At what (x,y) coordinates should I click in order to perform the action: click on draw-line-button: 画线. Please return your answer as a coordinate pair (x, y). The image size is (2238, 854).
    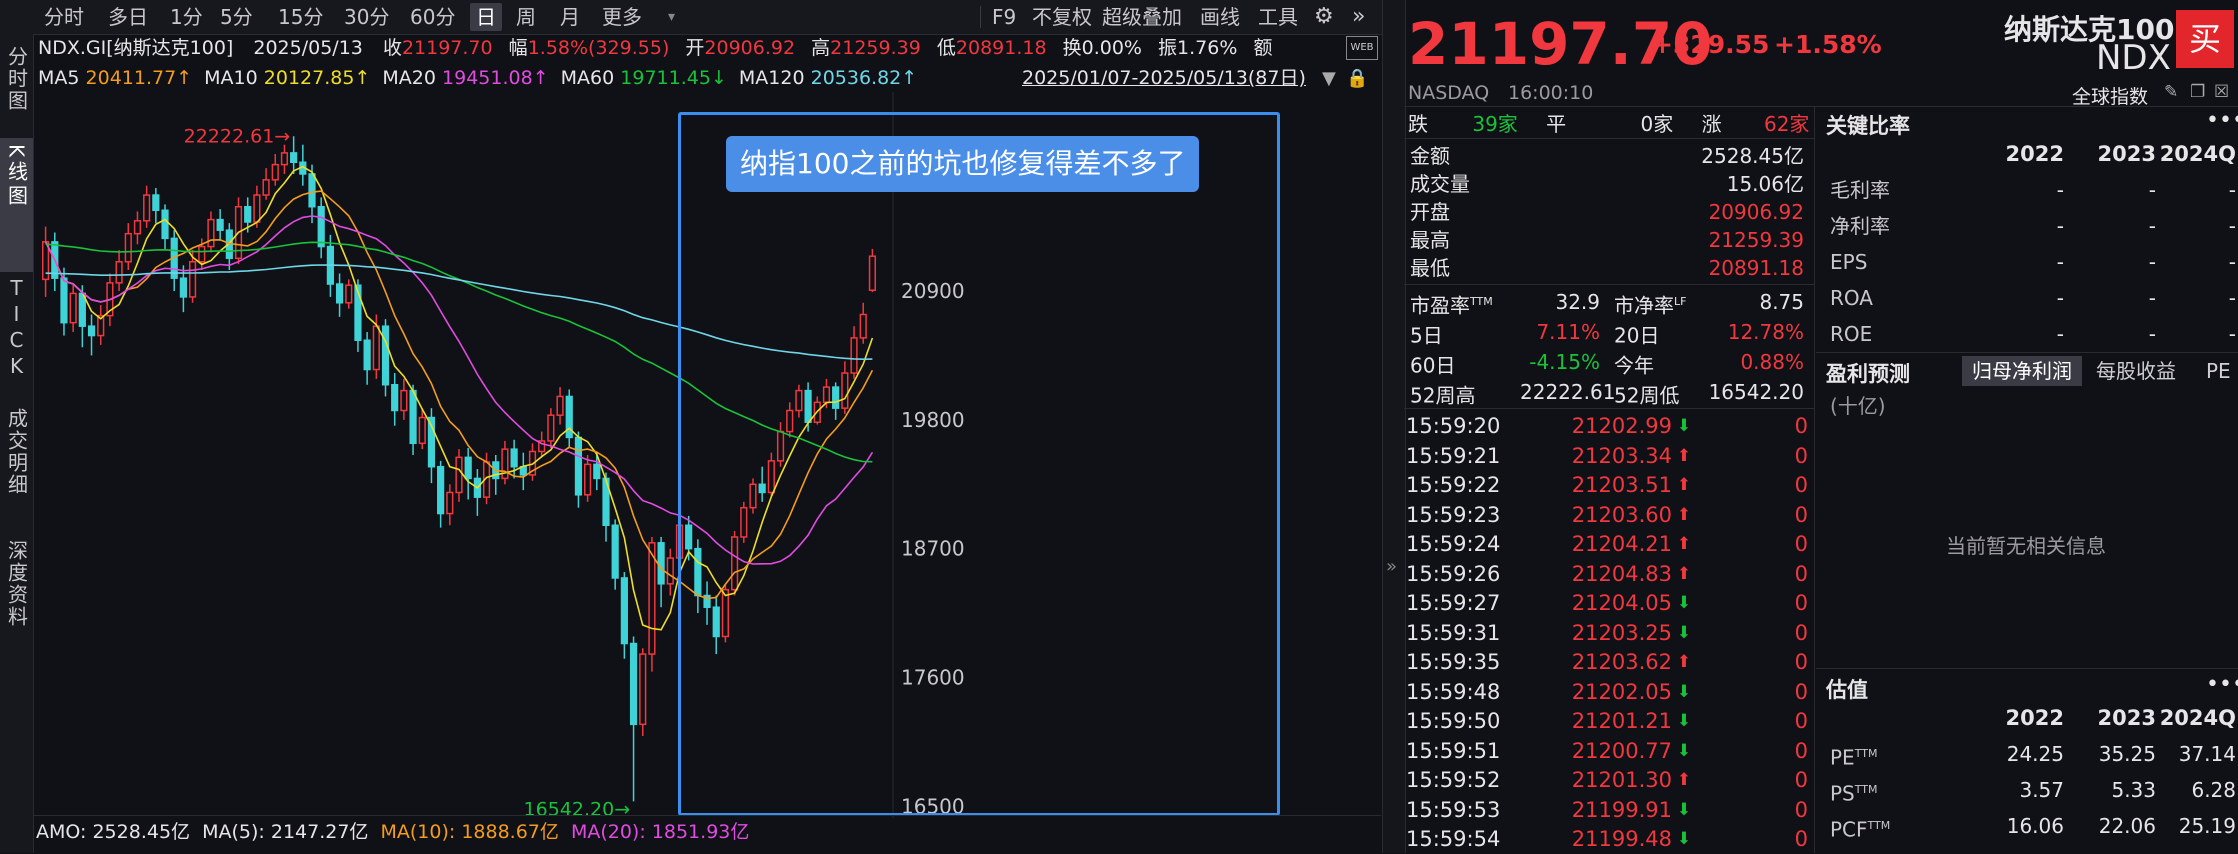
    Looking at the image, I should click on (1220, 17).